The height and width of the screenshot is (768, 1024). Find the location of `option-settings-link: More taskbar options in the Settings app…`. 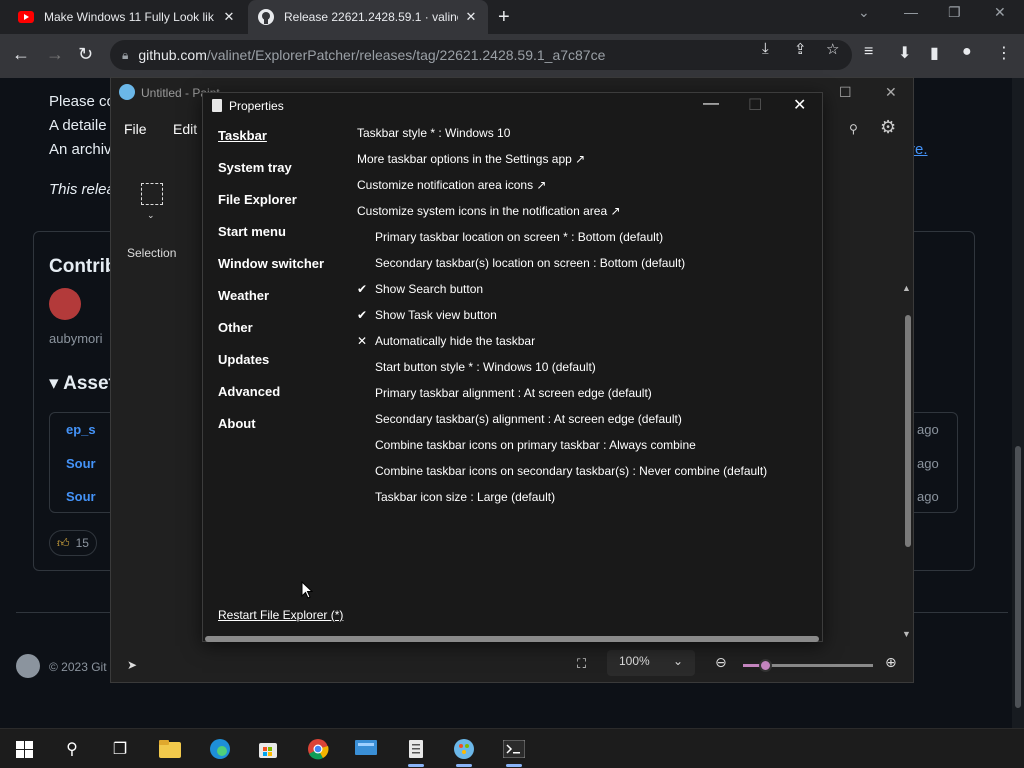

option-settings-link: More taskbar options in the Settings app… is located at coordinates (562, 165).